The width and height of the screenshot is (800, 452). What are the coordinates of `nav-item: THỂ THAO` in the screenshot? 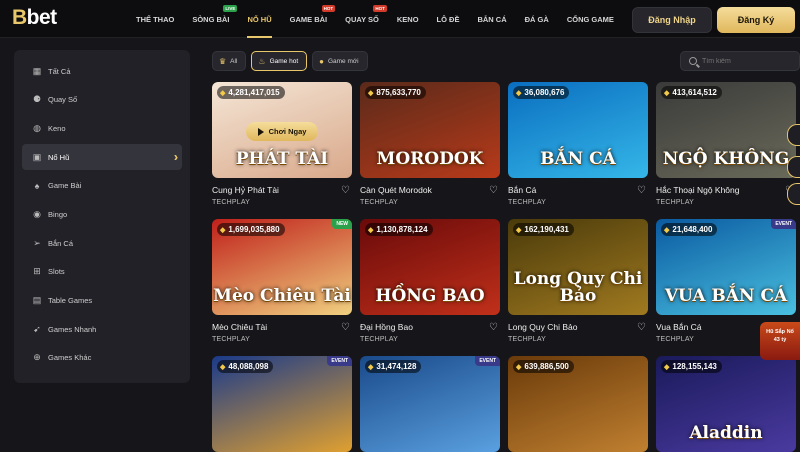 It's located at (155, 19).